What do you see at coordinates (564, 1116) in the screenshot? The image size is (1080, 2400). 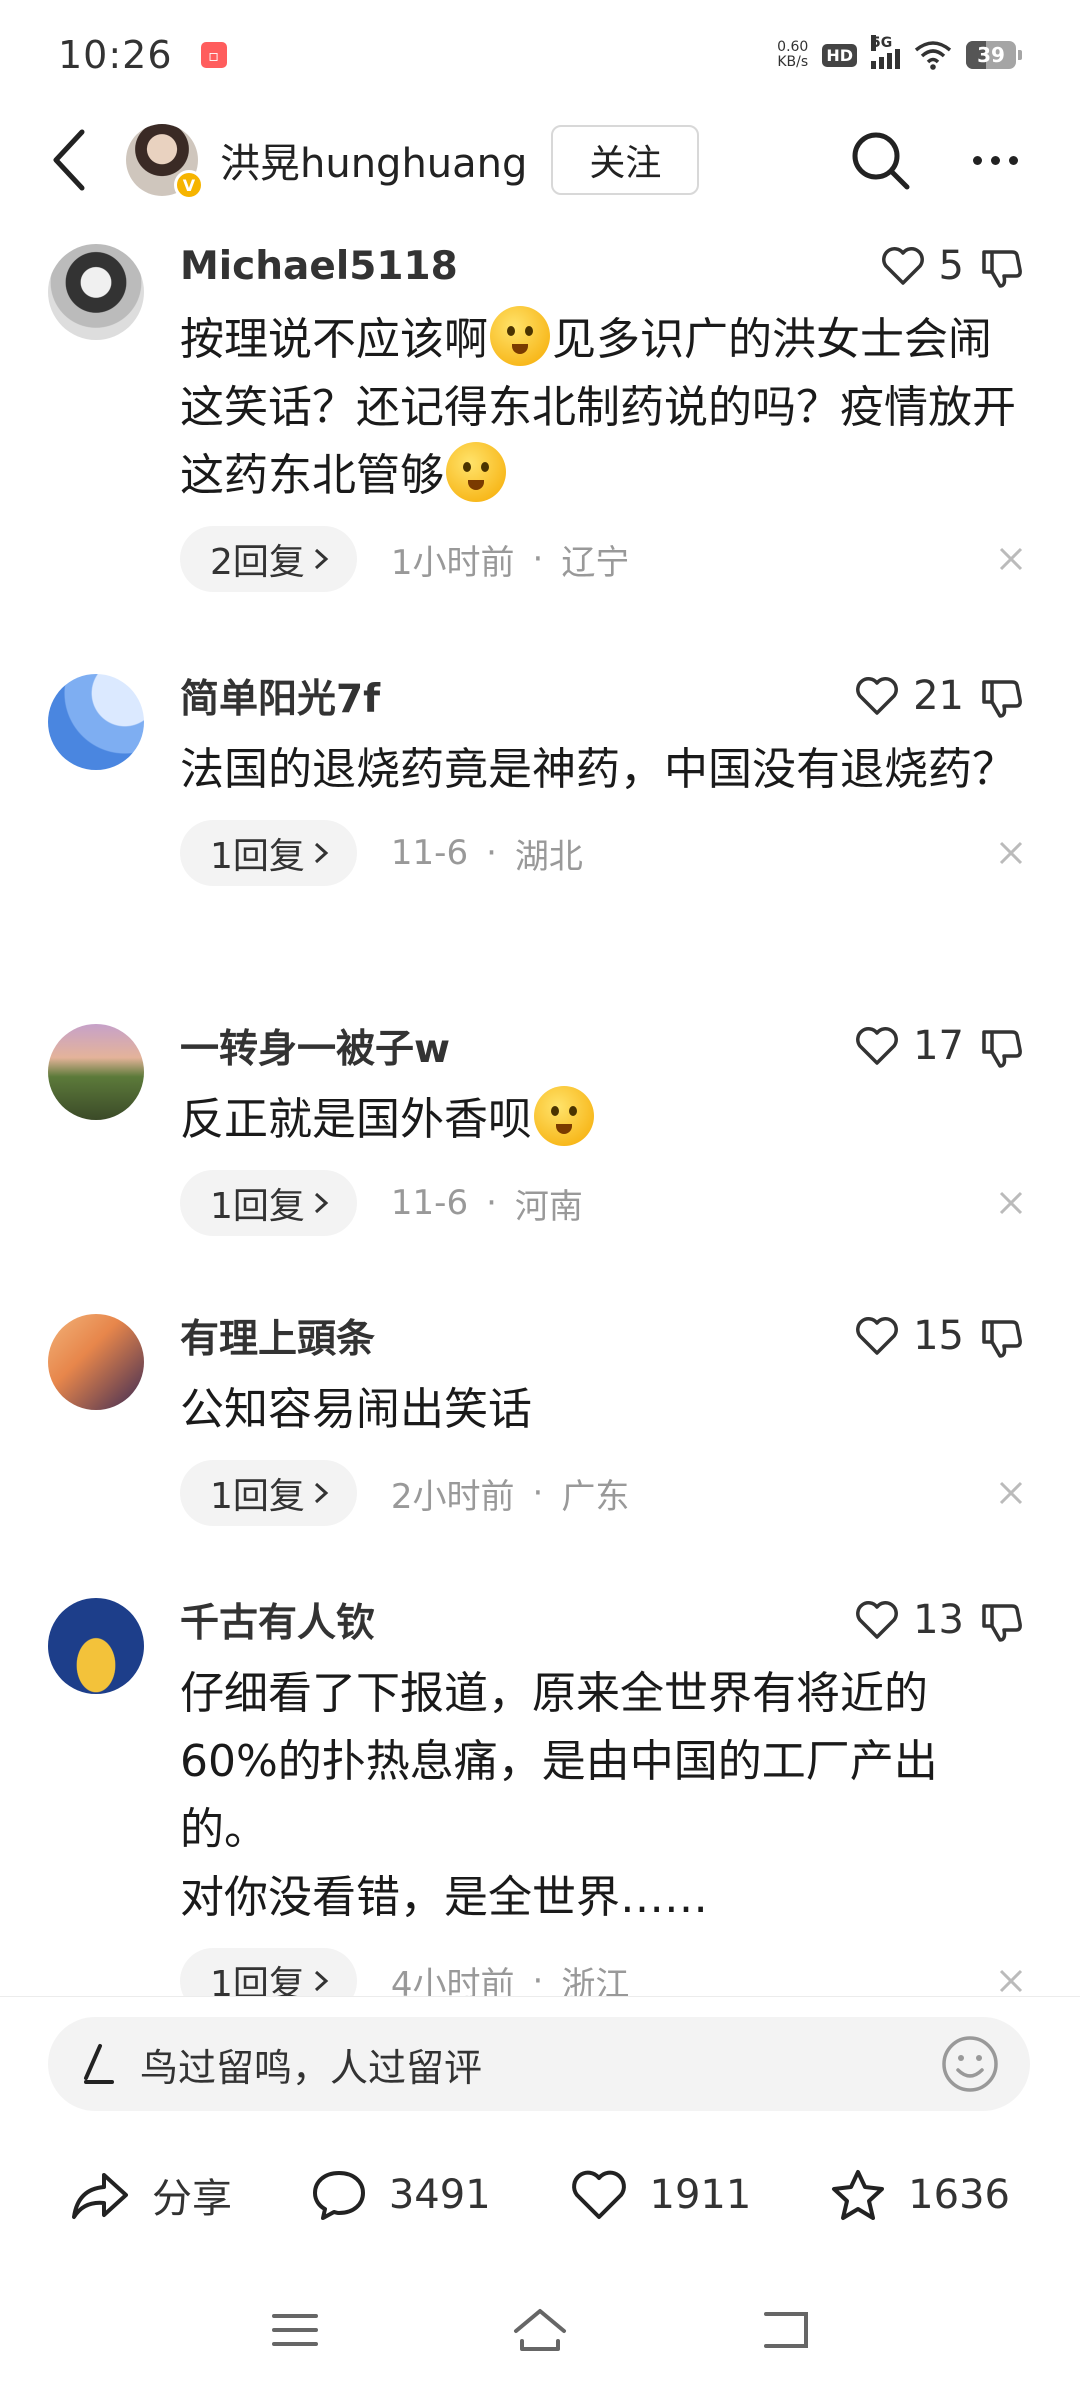 I see `thinking-emoji` at bounding box center [564, 1116].